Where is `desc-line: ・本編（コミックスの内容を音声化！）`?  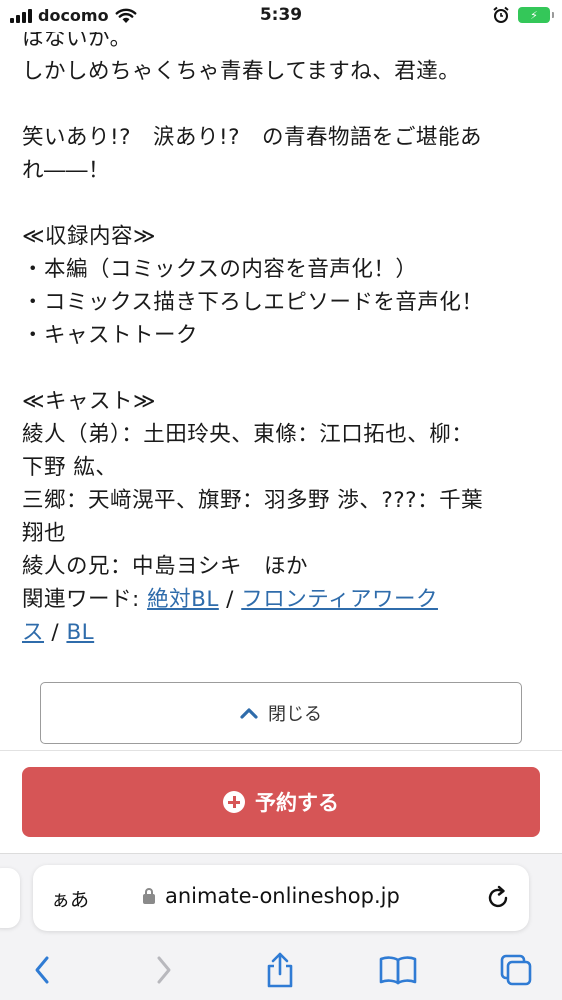
desc-line: ・本編（コミックスの内容を音声化！） is located at coordinates (220, 269).